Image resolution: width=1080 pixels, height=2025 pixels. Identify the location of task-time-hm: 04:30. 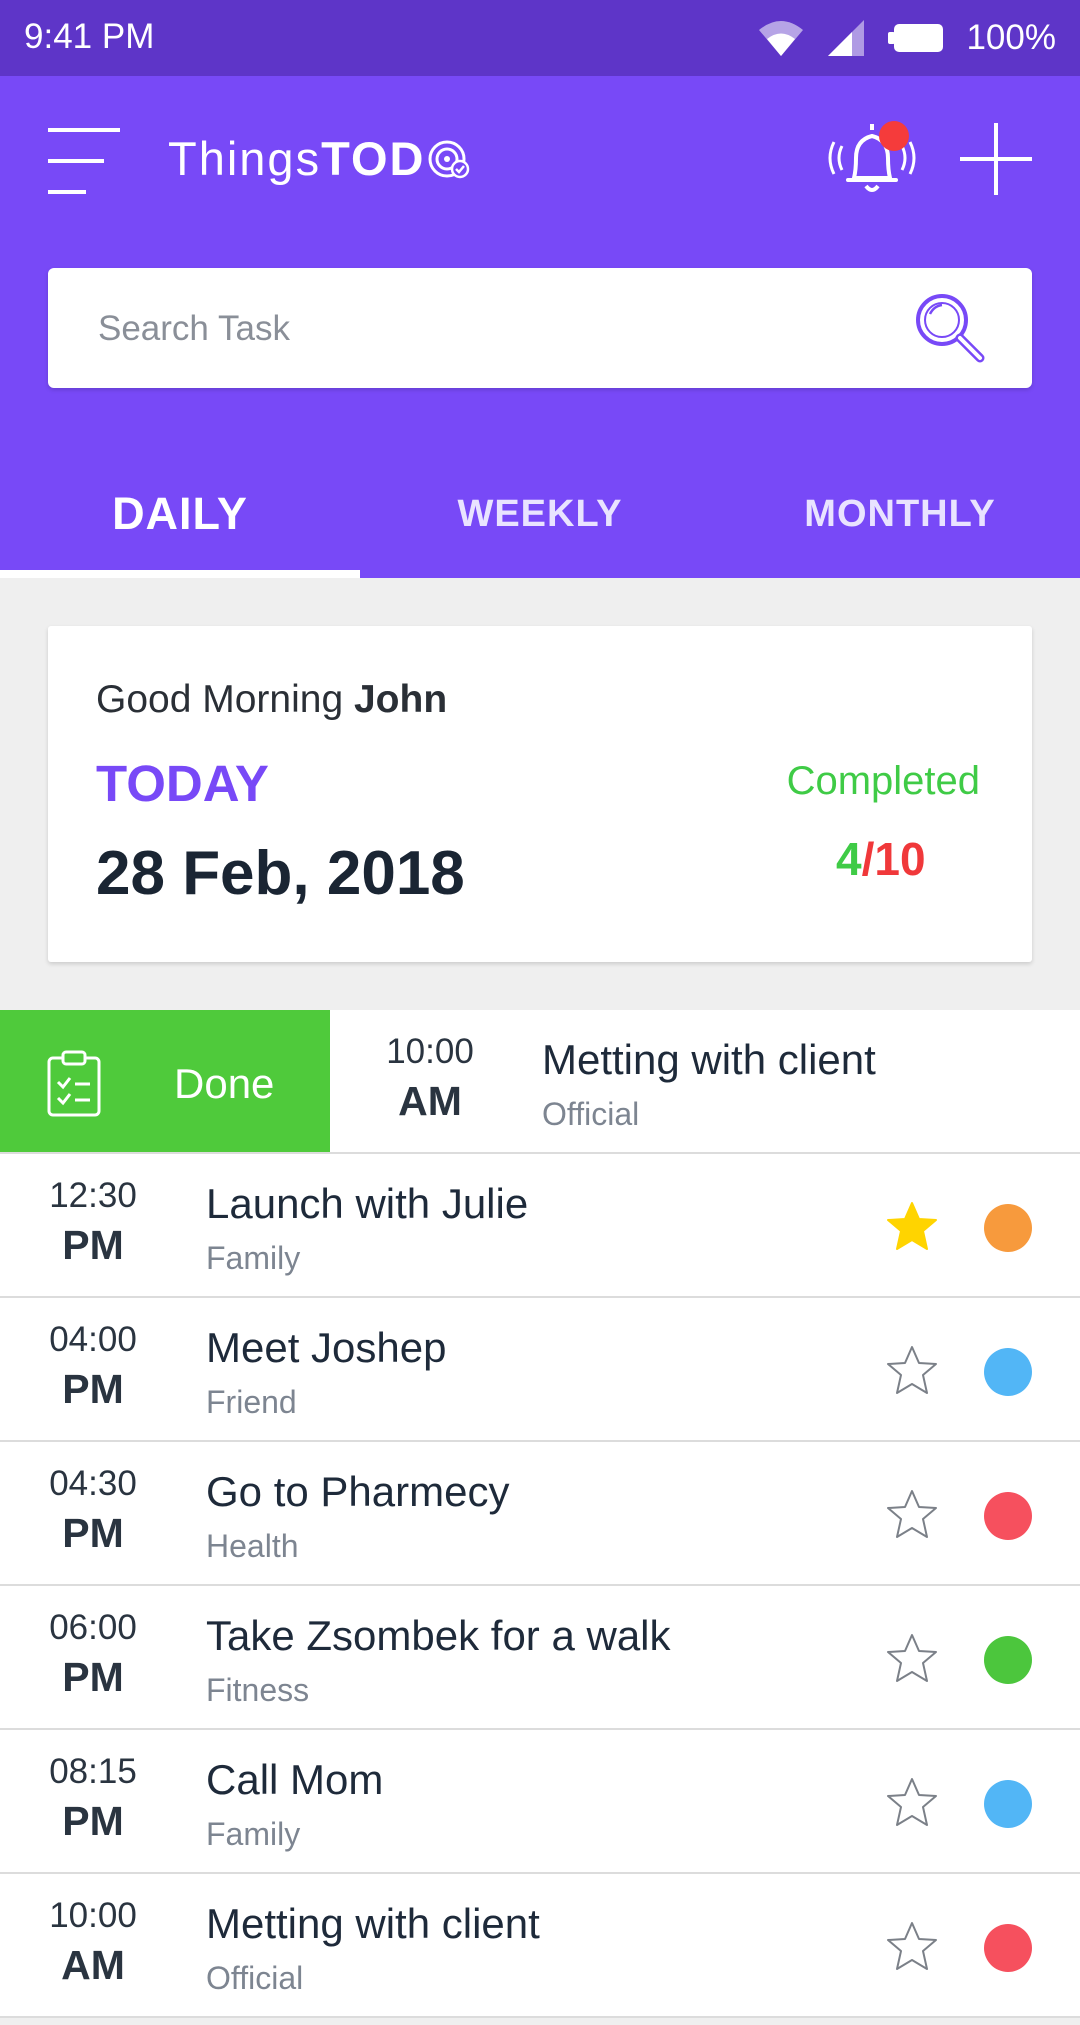
(93, 1483).